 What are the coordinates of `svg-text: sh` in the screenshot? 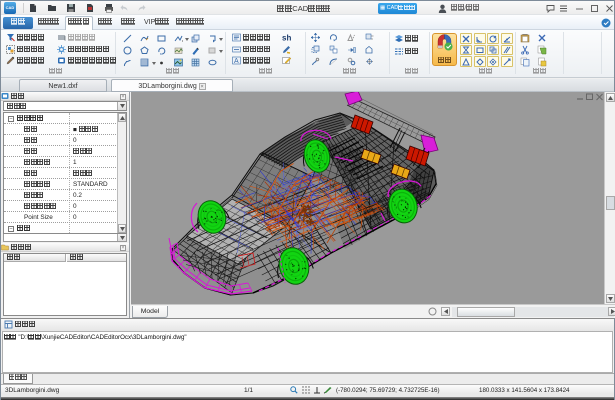 It's located at (286, 38).